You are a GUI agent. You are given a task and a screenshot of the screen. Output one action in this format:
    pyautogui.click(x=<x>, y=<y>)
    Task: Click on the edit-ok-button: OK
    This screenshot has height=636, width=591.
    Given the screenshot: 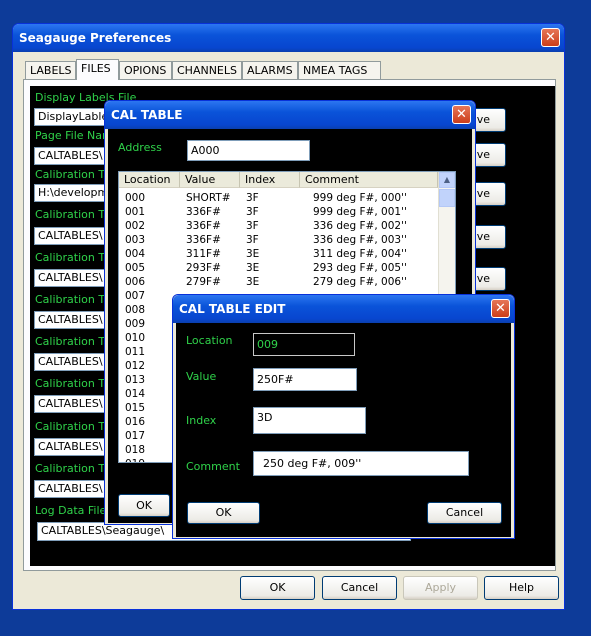 What is the action you would take?
    pyautogui.click(x=223, y=513)
    